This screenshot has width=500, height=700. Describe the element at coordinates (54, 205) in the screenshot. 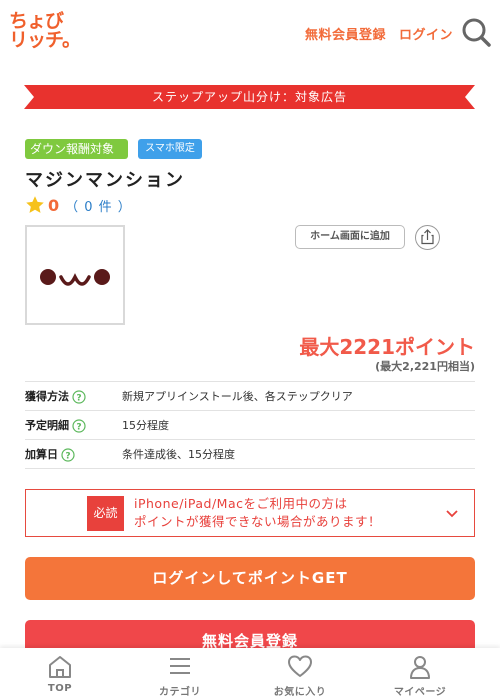

I see `rating-value: 0` at that location.